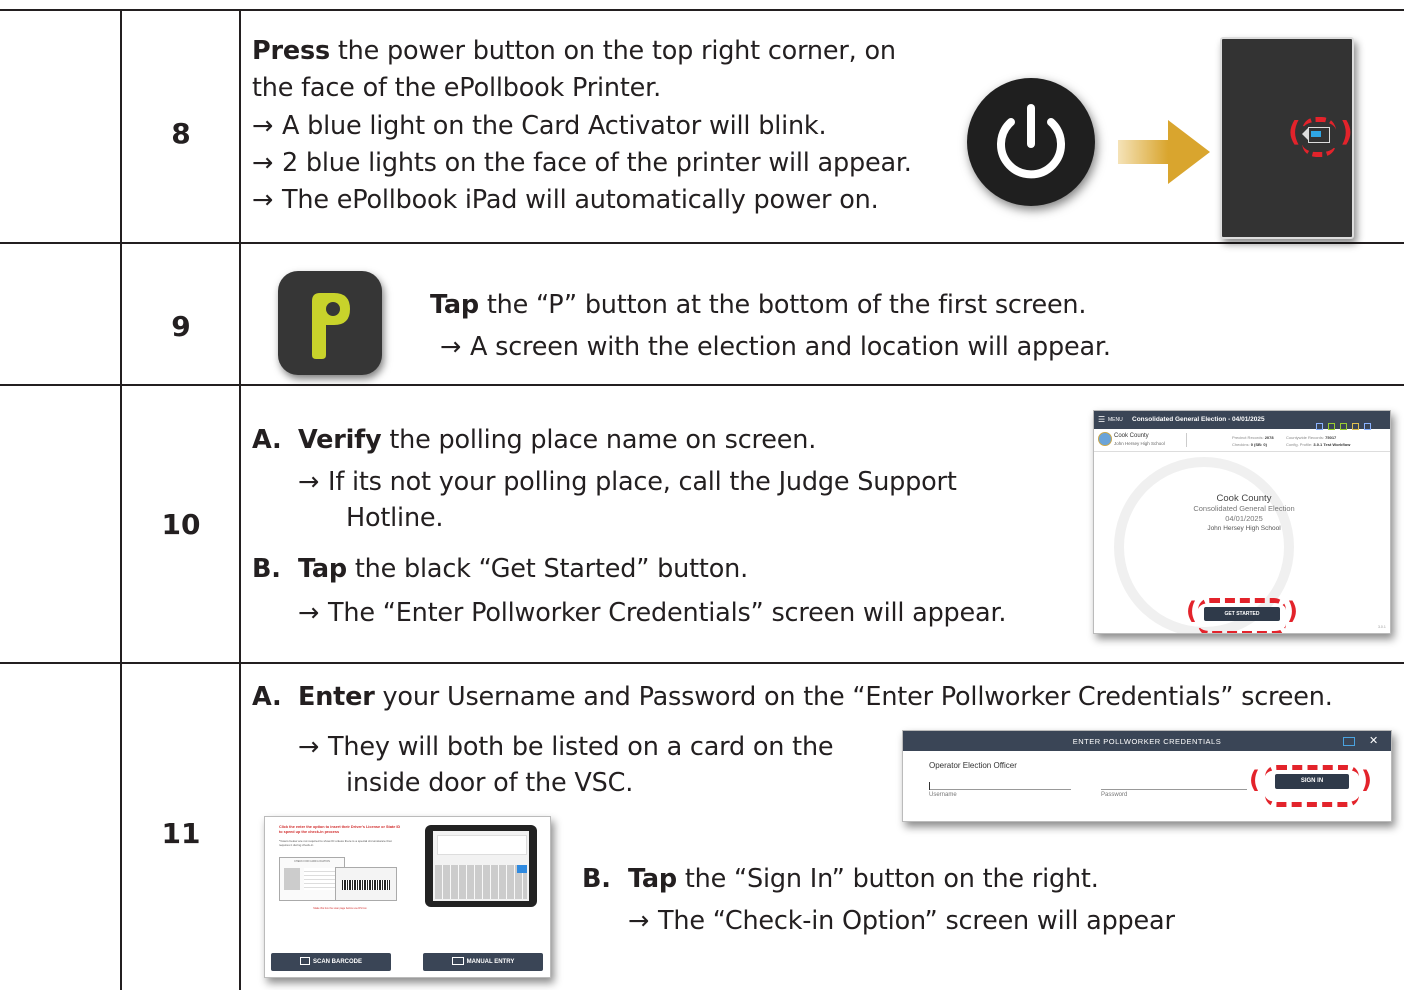 The image size is (1404, 990). What do you see at coordinates (1164, 152) in the screenshot?
I see `arrow-right-icon` at bounding box center [1164, 152].